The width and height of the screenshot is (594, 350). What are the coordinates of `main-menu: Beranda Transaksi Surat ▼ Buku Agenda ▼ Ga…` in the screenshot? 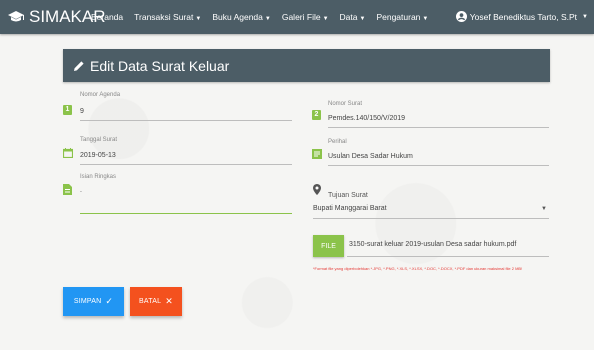 It's located at (265, 17).